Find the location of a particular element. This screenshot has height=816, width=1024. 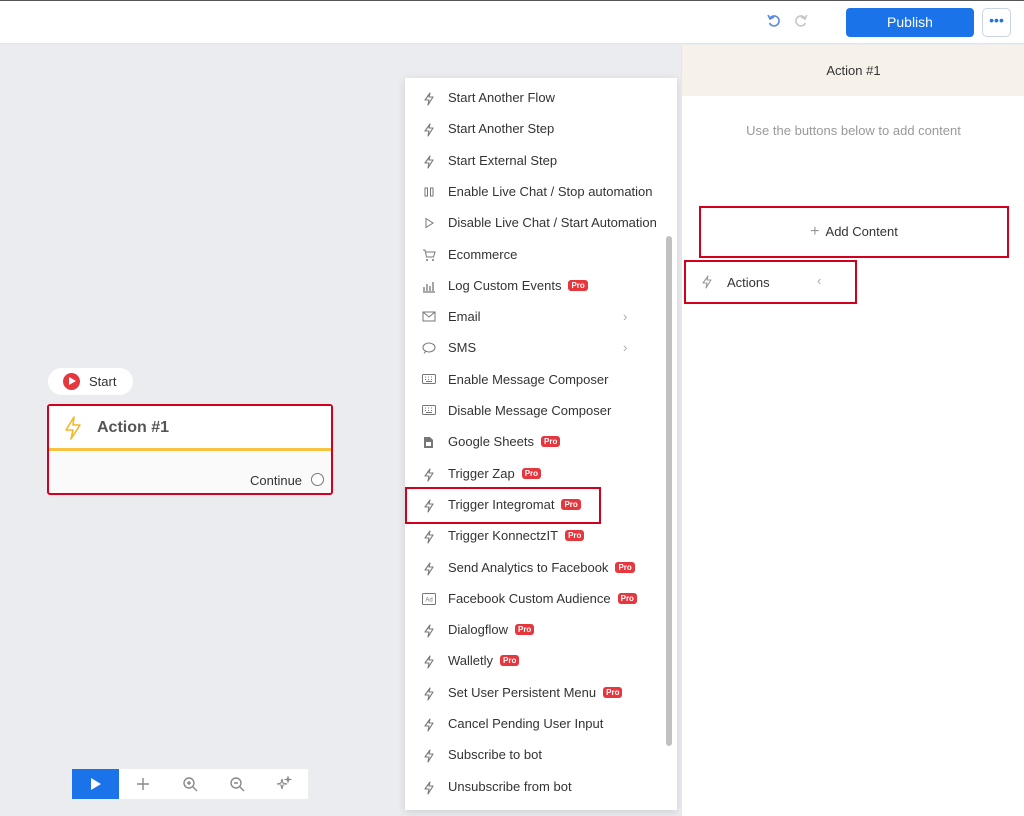

menu-item-text: Start Another Flow is located at coordinates (501, 97).